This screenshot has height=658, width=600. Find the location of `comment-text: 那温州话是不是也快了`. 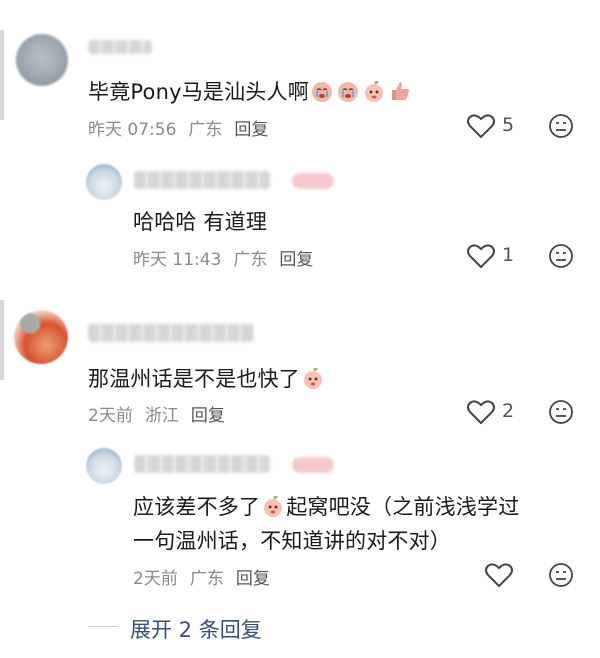

comment-text: 那温州话是不是也快了 is located at coordinates (207, 378).